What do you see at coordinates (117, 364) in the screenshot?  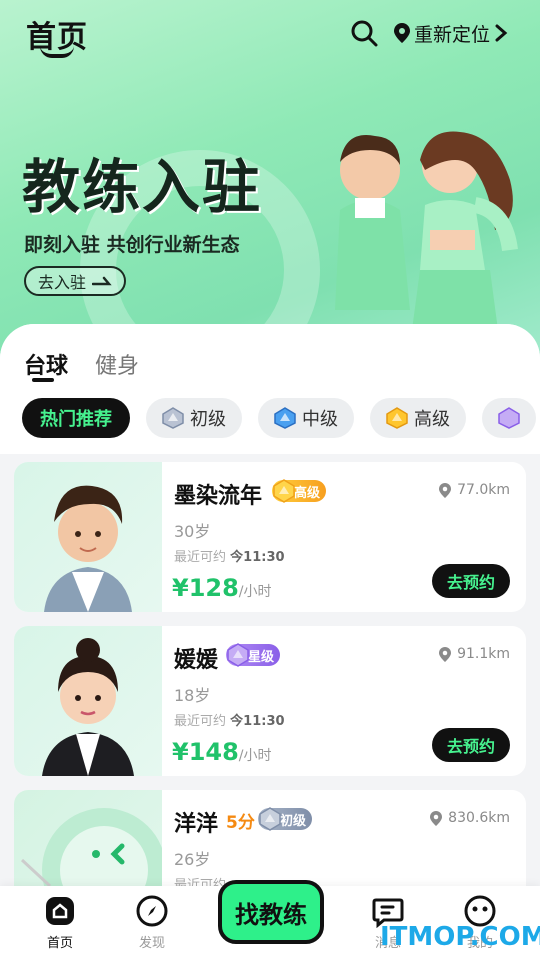 I see `tab-fitness: 健身` at bounding box center [117, 364].